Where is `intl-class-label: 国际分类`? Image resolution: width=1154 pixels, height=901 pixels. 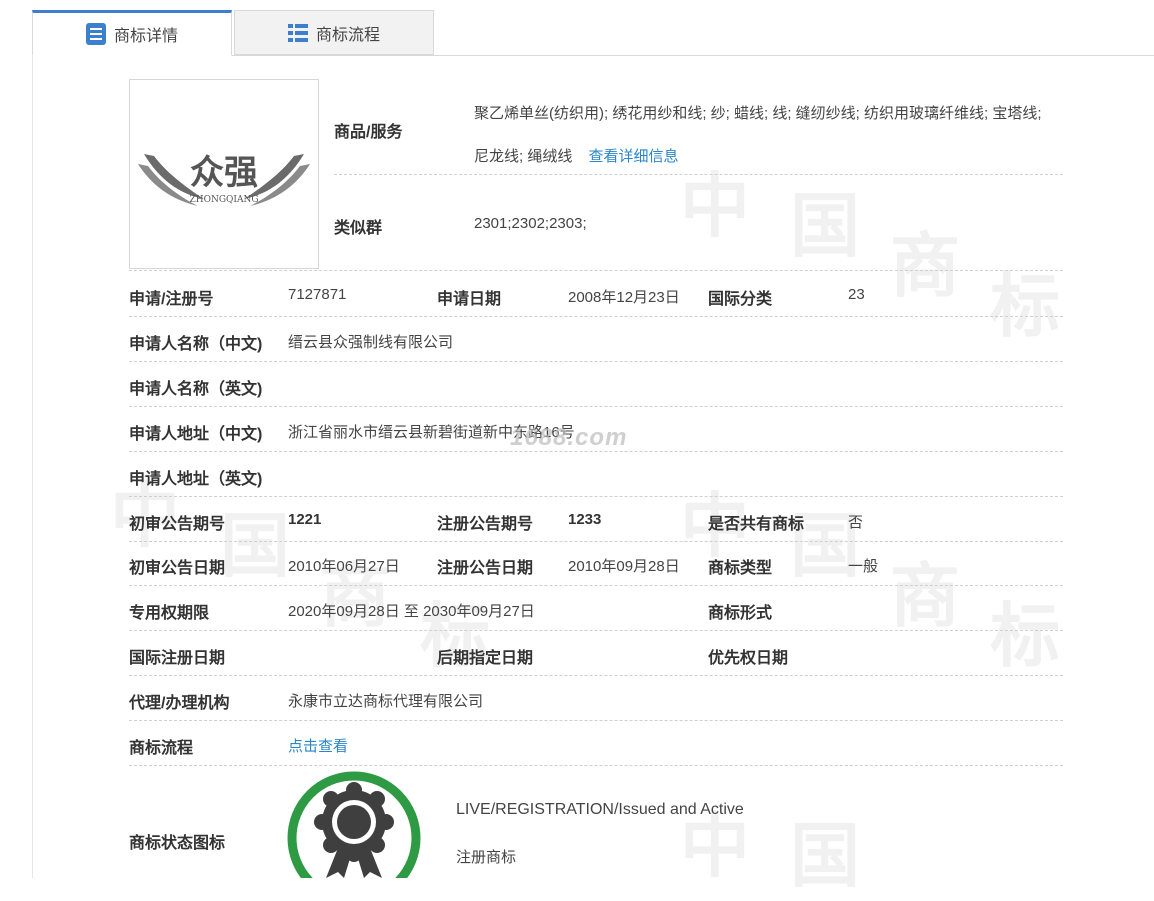
intl-class-label: 国际分类 is located at coordinates (740, 299).